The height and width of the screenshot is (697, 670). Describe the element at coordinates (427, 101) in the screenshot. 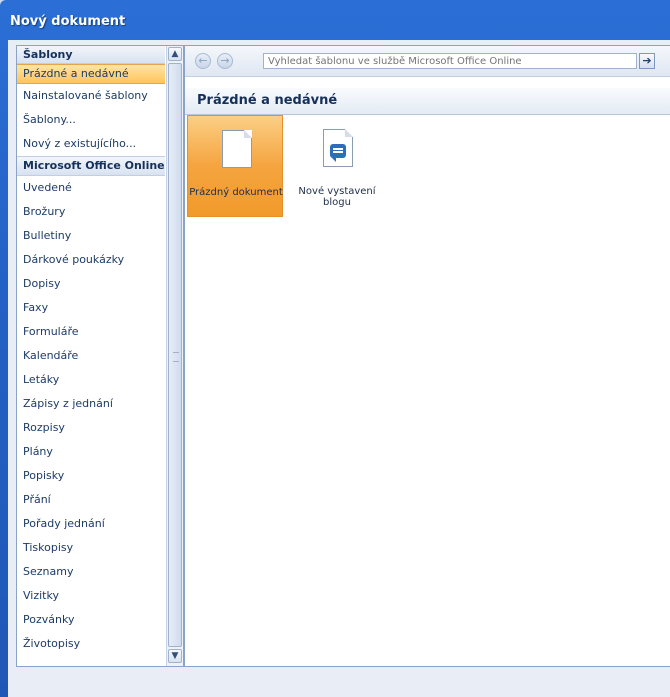

I see `section-heading: Prázdné a nedávné` at that location.